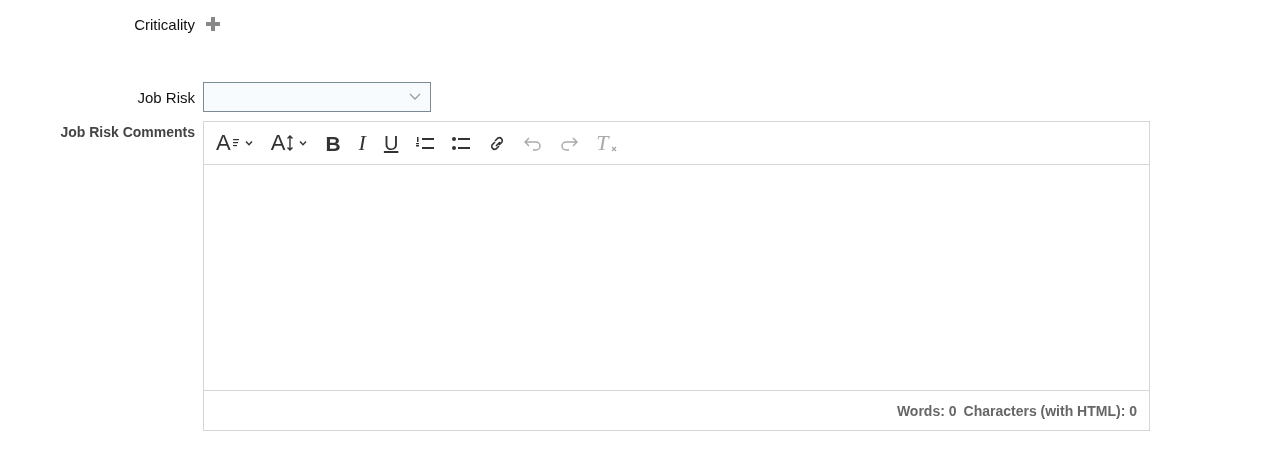 The height and width of the screenshot is (449, 1275). What do you see at coordinates (127, 131) in the screenshot?
I see `field-label: Job Risk Comments` at bounding box center [127, 131].